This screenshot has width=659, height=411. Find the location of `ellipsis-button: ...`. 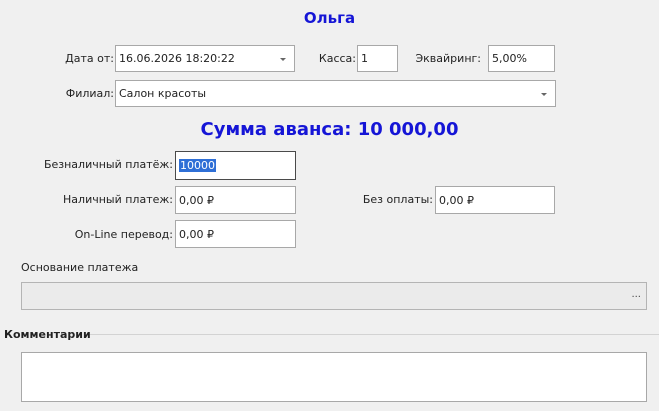

ellipsis-button: ... is located at coordinates (636, 294).